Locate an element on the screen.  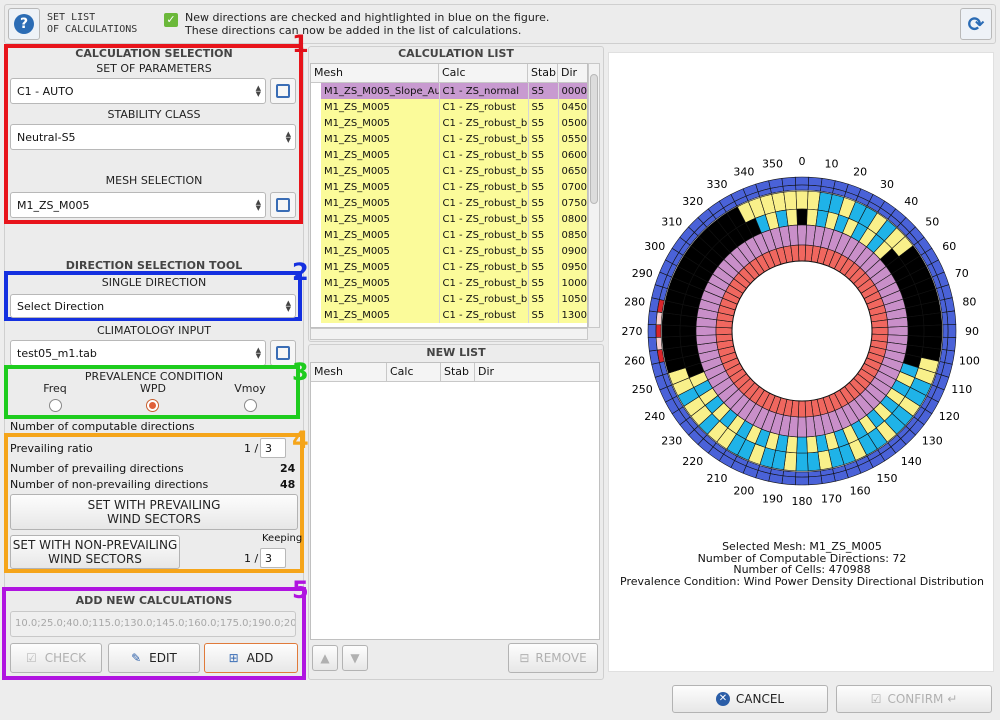
col-mesh: Mesh is located at coordinates (375, 73).